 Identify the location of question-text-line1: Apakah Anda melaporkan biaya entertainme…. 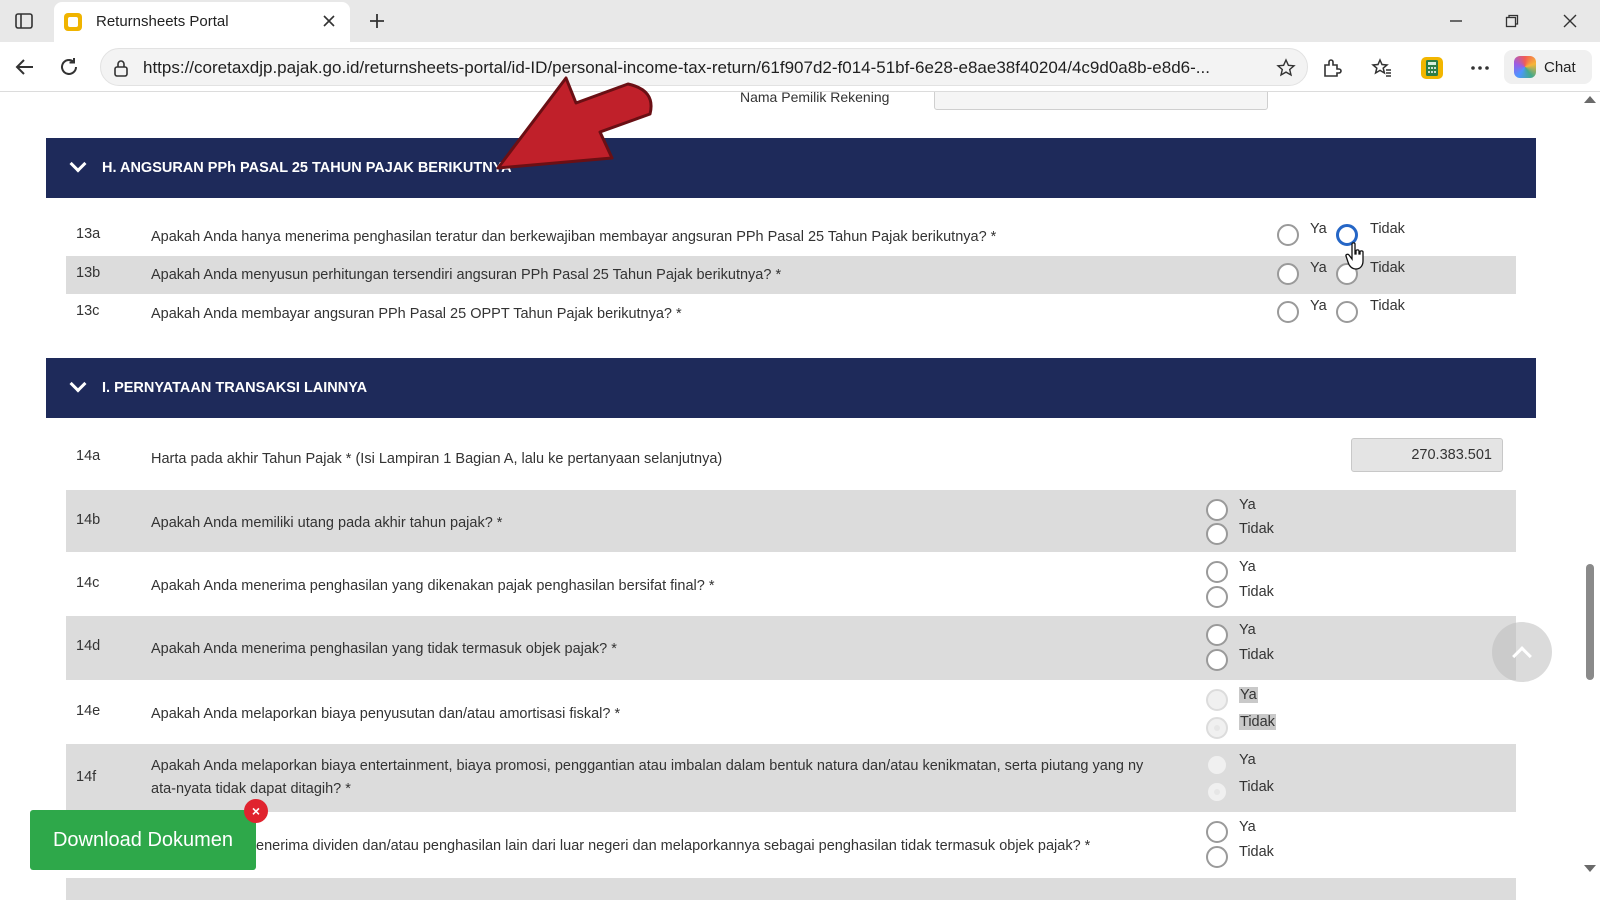
(647, 766).